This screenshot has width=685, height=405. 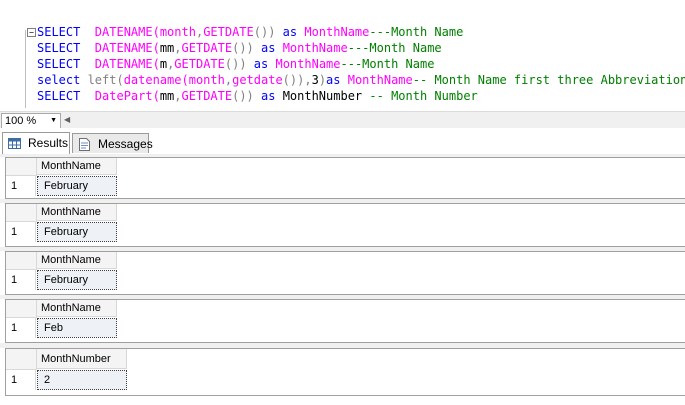 I want to click on code-token: DatePart(, so click(x=127, y=96).